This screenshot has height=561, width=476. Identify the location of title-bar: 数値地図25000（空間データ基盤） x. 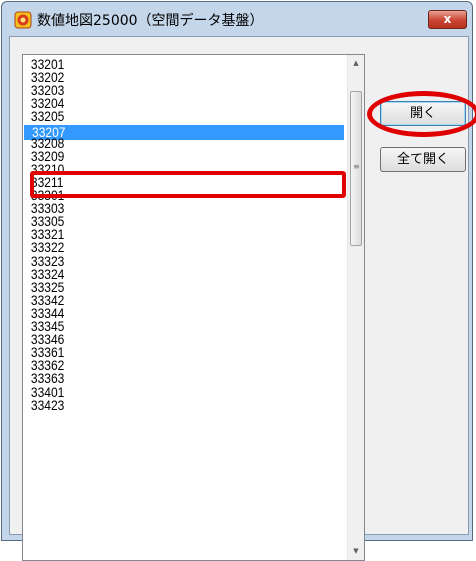
(237, 19).